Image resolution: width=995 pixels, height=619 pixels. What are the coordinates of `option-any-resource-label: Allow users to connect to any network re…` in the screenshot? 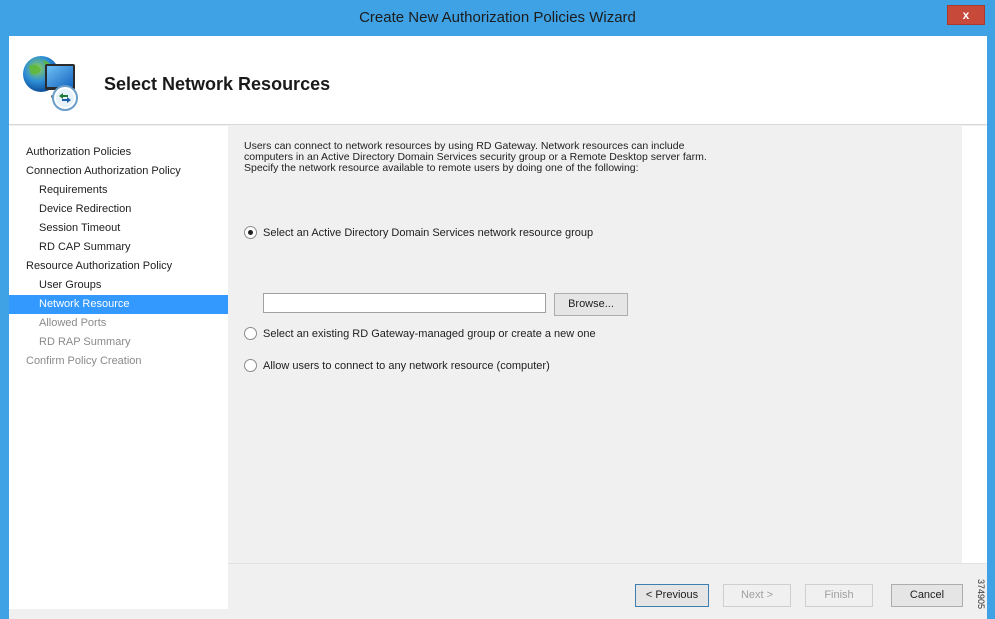 It's located at (406, 366).